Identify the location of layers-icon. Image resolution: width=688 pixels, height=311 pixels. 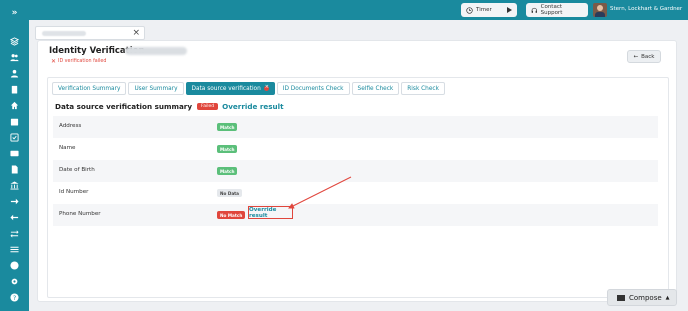
(14, 41).